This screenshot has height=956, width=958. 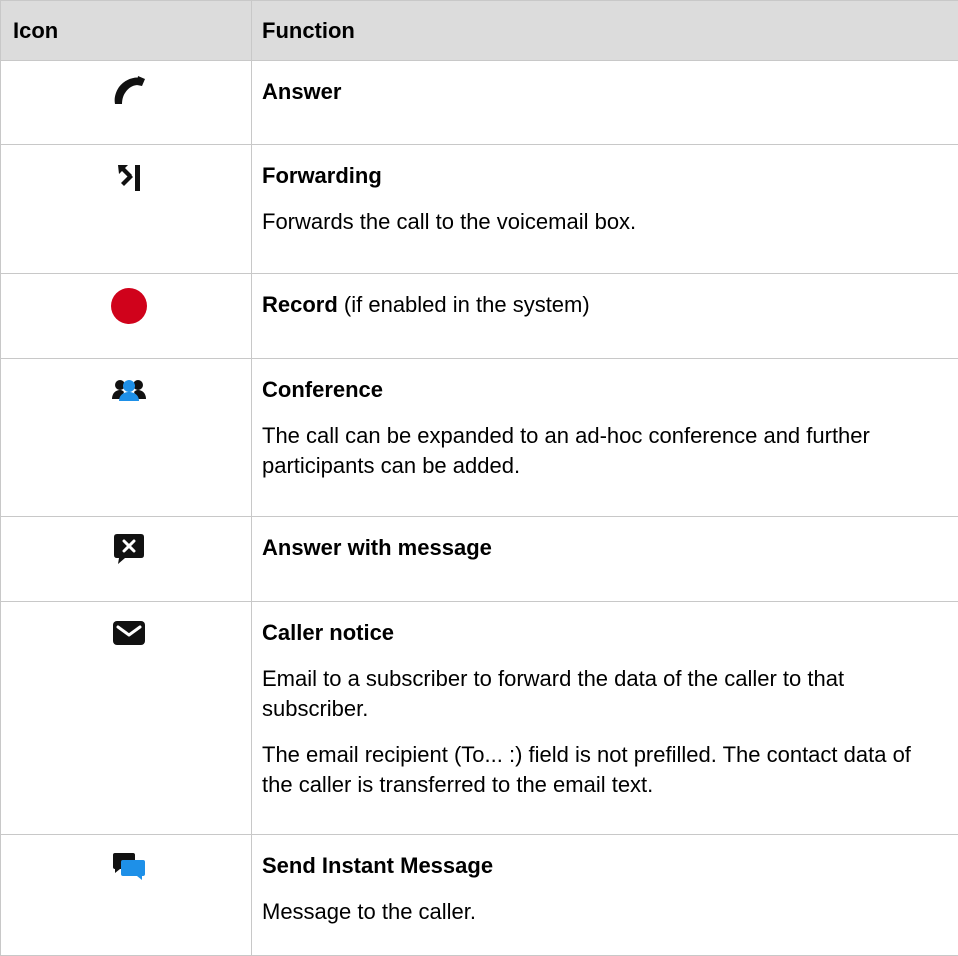 What do you see at coordinates (129, 633) in the screenshot?
I see `envelope-icon` at bounding box center [129, 633].